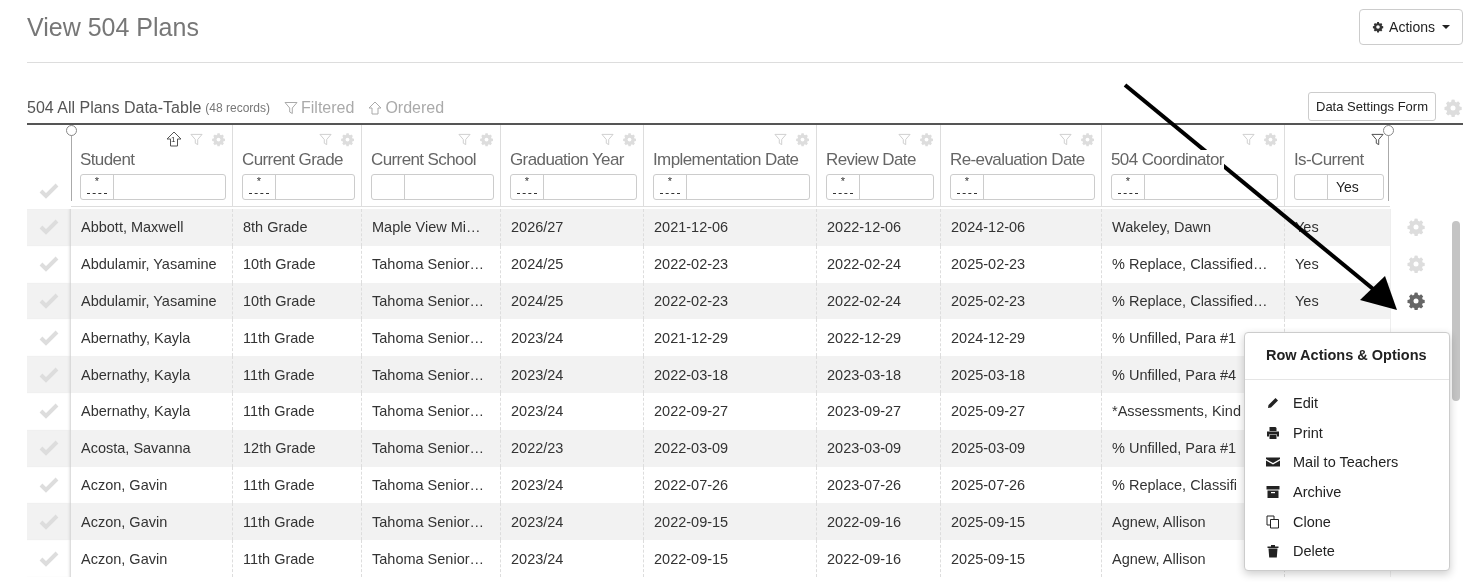  Describe the element at coordinates (691, 227) in the screenshot. I see `table-cell: 2021-12-06` at that location.